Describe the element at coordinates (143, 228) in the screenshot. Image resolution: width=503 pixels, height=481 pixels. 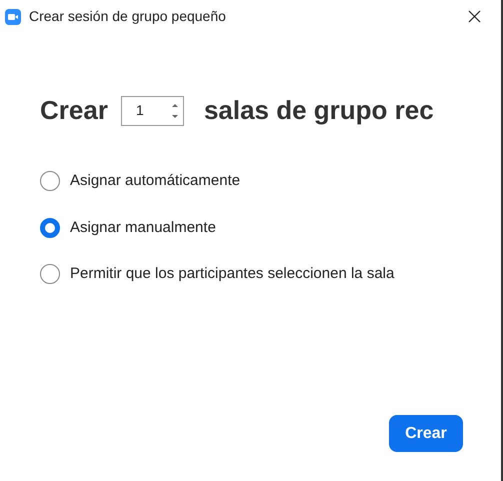
I see `option-label: Asignar manualmente` at that location.